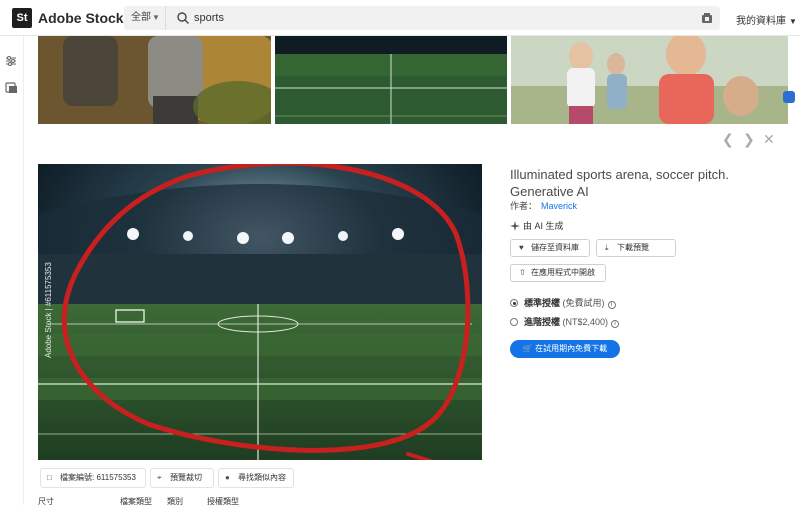  Describe the element at coordinates (542, 303) in the screenshot. I see `license-name: 標準授權` at that location.